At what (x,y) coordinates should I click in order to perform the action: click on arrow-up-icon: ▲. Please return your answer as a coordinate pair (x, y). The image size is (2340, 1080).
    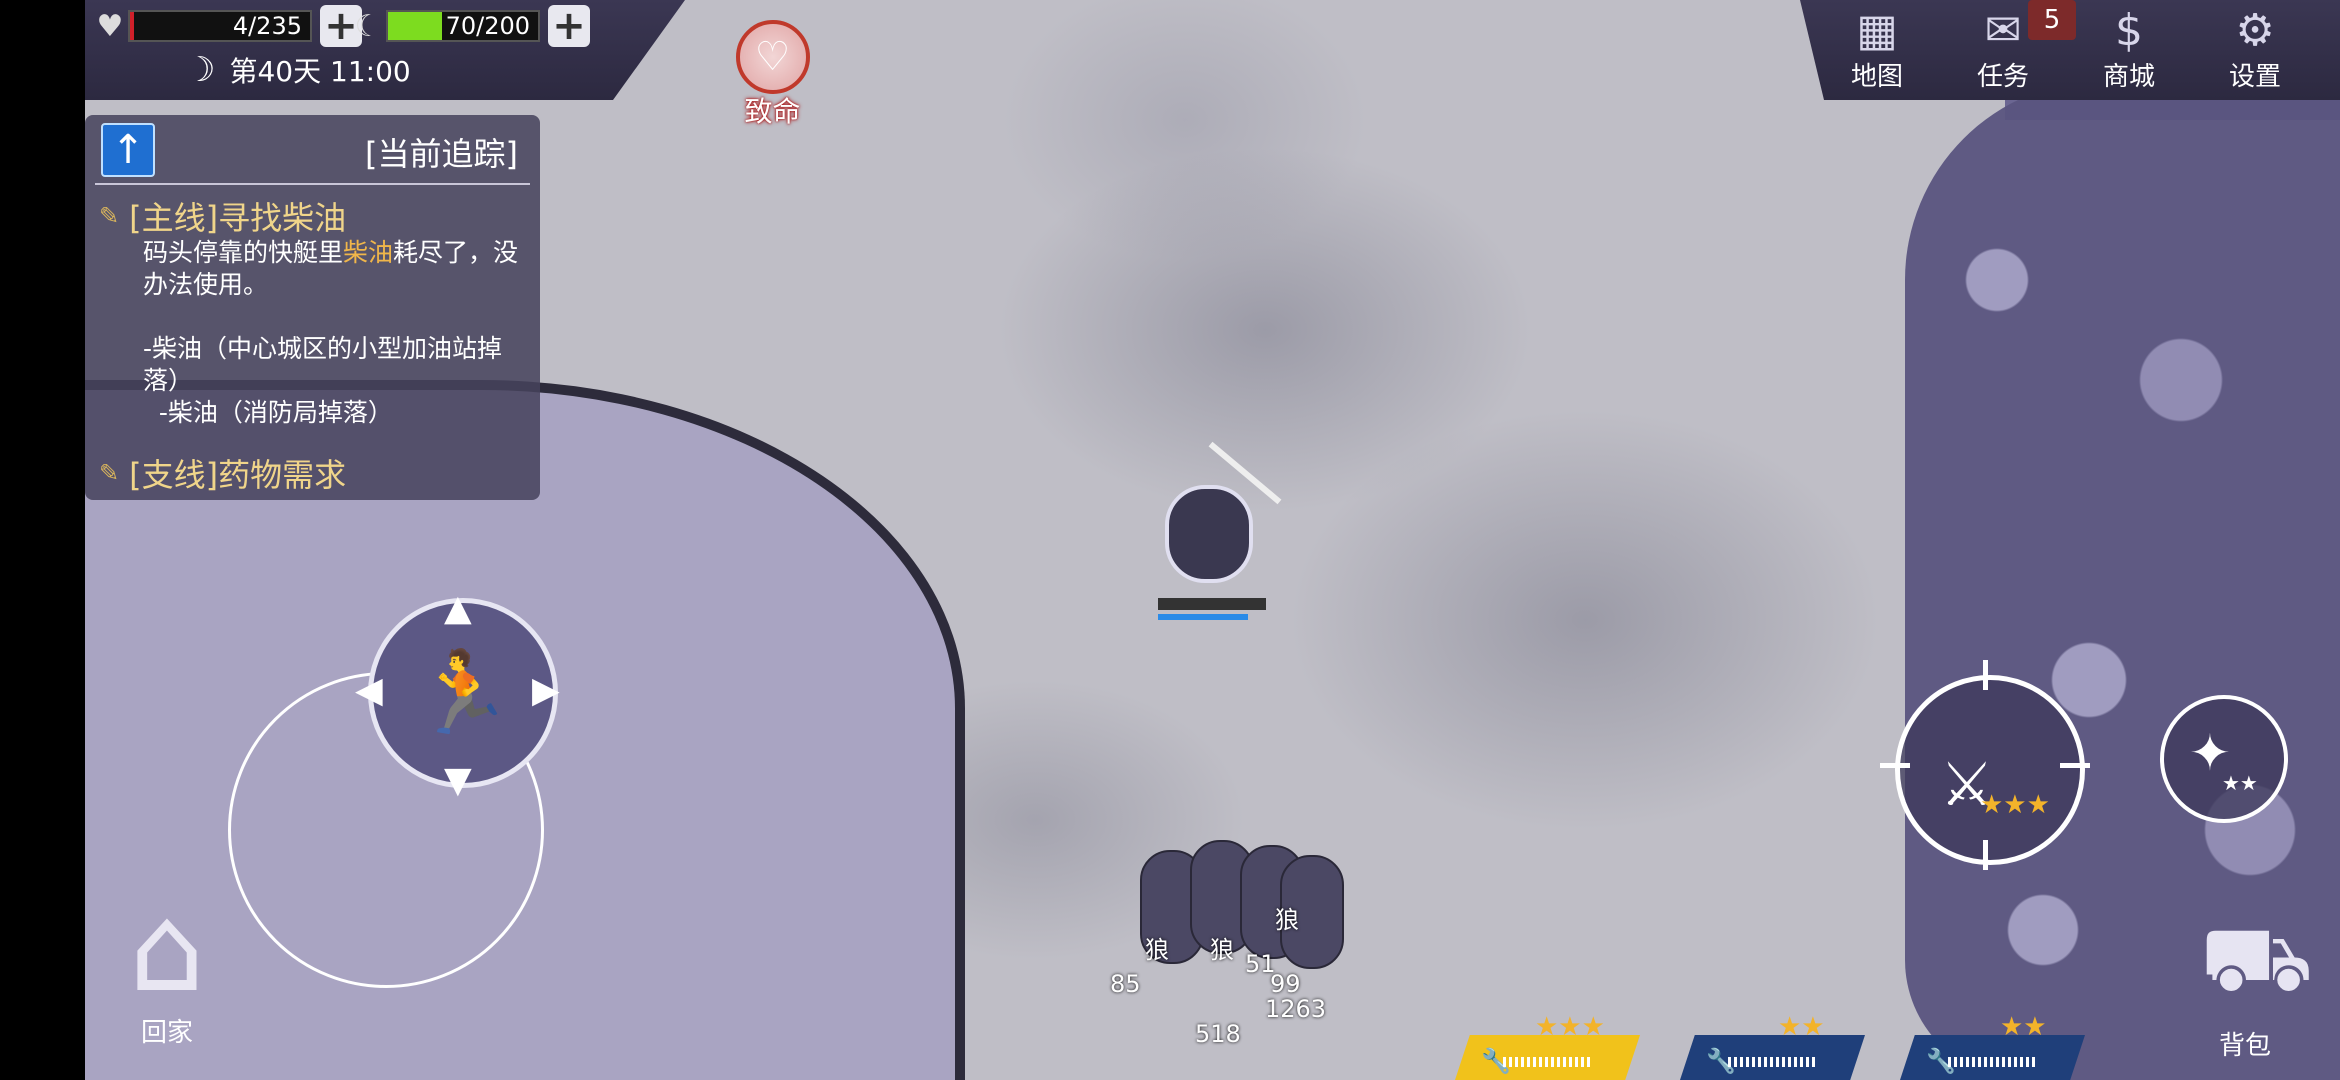
    Looking at the image, I should click on (458, 608).